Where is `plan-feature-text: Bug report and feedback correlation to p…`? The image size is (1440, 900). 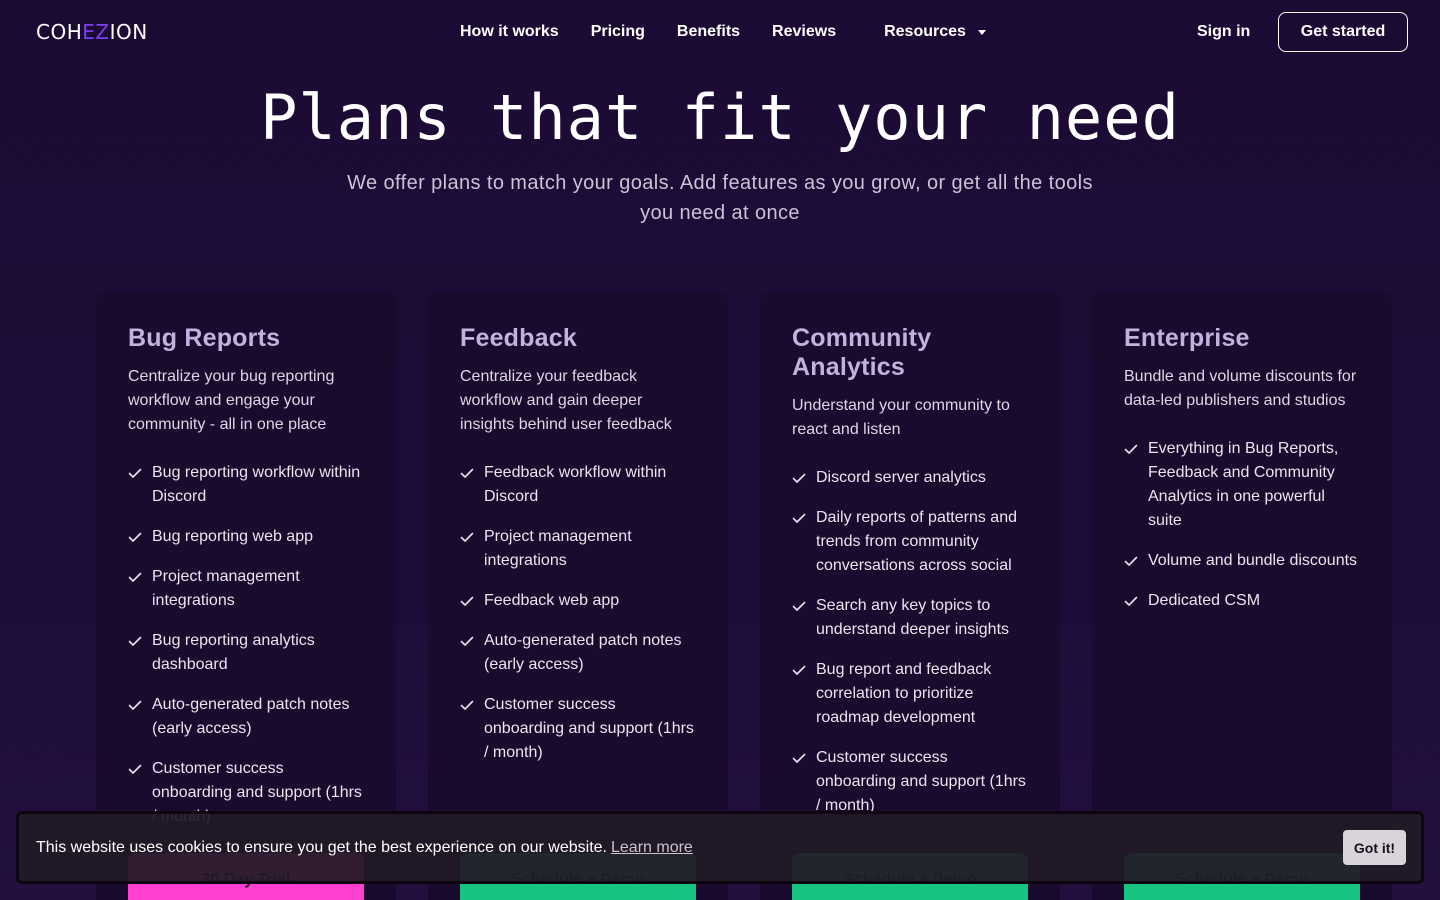
plan-feature-text: Bug report and feedback correlation to p… is located at coordinates (904, 693).